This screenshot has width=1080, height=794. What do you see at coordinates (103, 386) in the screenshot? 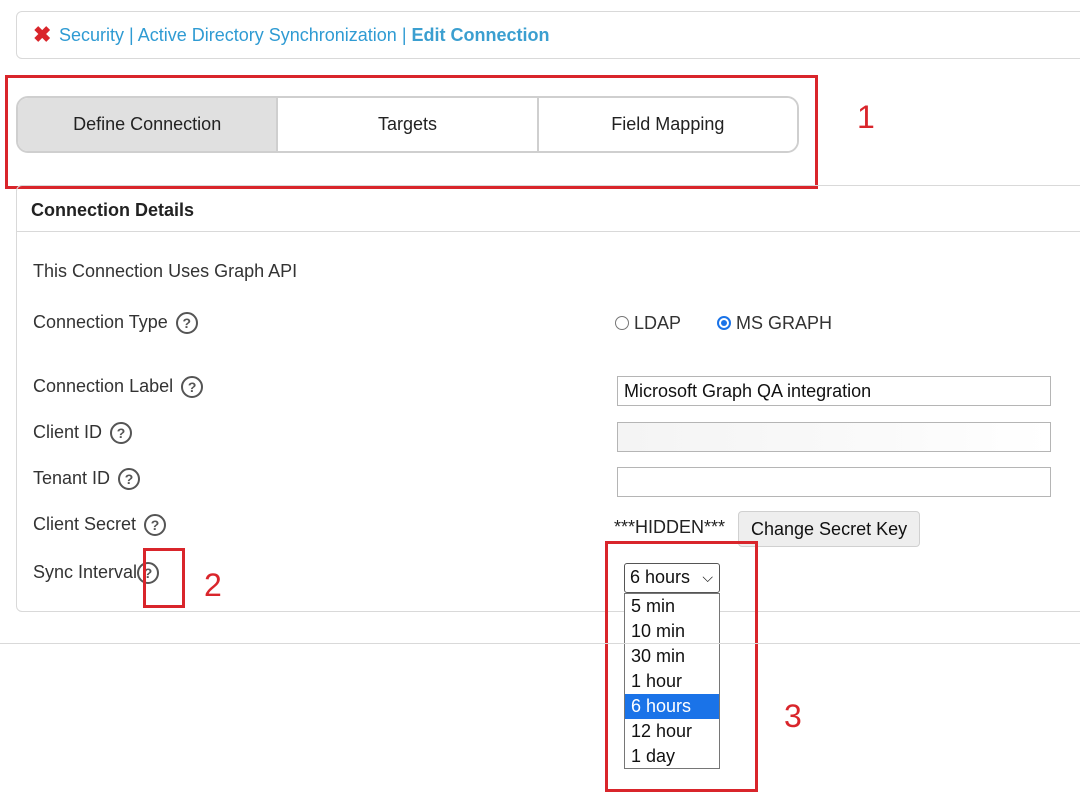
I see `connection-label-label: Connection Label` at bounding box center [103, 386].